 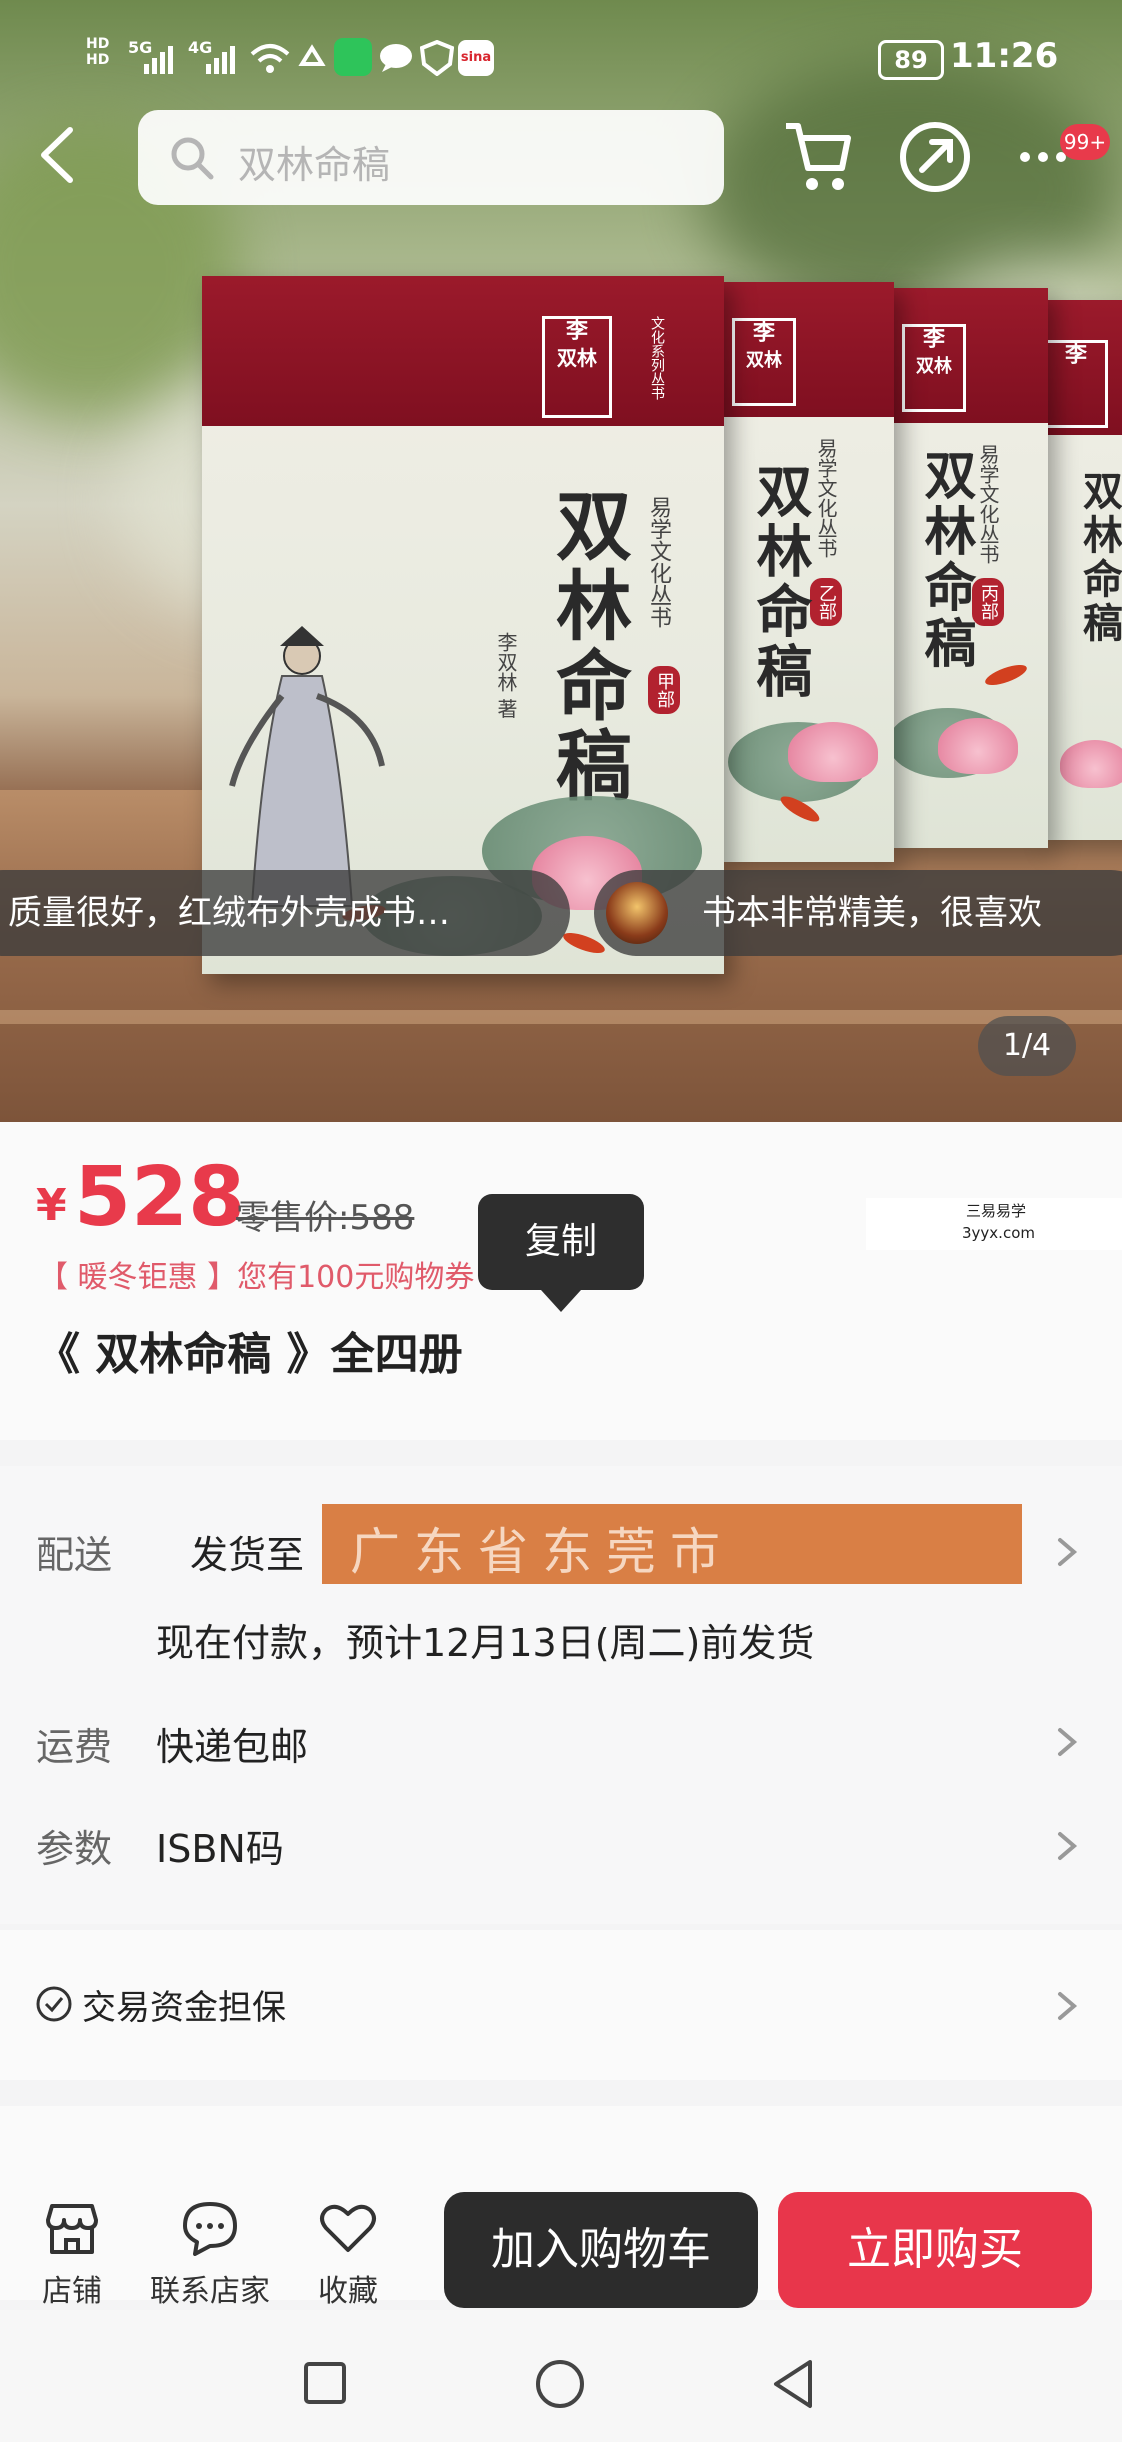 I want to click on book-series: 易学文化丛书, so click(x=658, y=562).